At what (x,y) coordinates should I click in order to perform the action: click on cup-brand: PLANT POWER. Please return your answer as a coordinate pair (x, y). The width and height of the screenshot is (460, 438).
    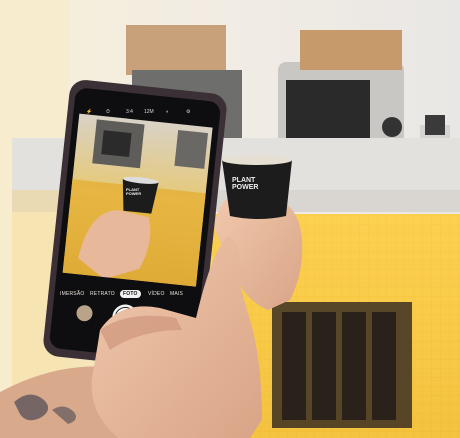
    Looking at the image, I should click on (252, 184).